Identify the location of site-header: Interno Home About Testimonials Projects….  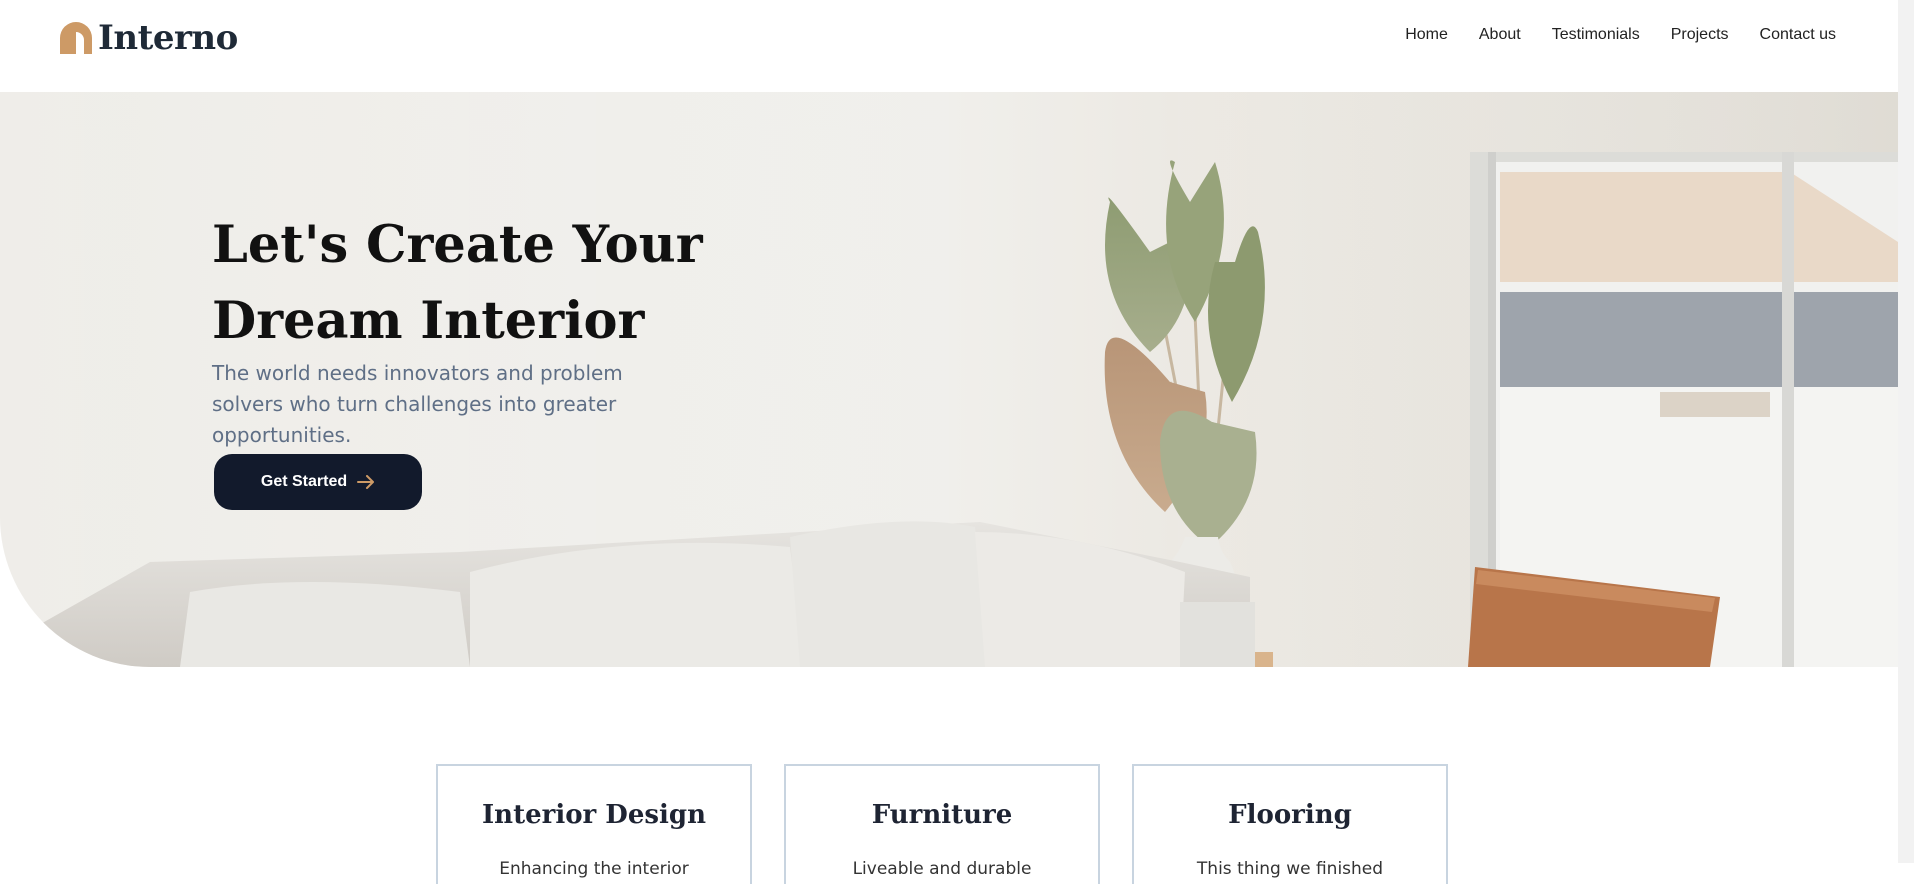
(949, 46).